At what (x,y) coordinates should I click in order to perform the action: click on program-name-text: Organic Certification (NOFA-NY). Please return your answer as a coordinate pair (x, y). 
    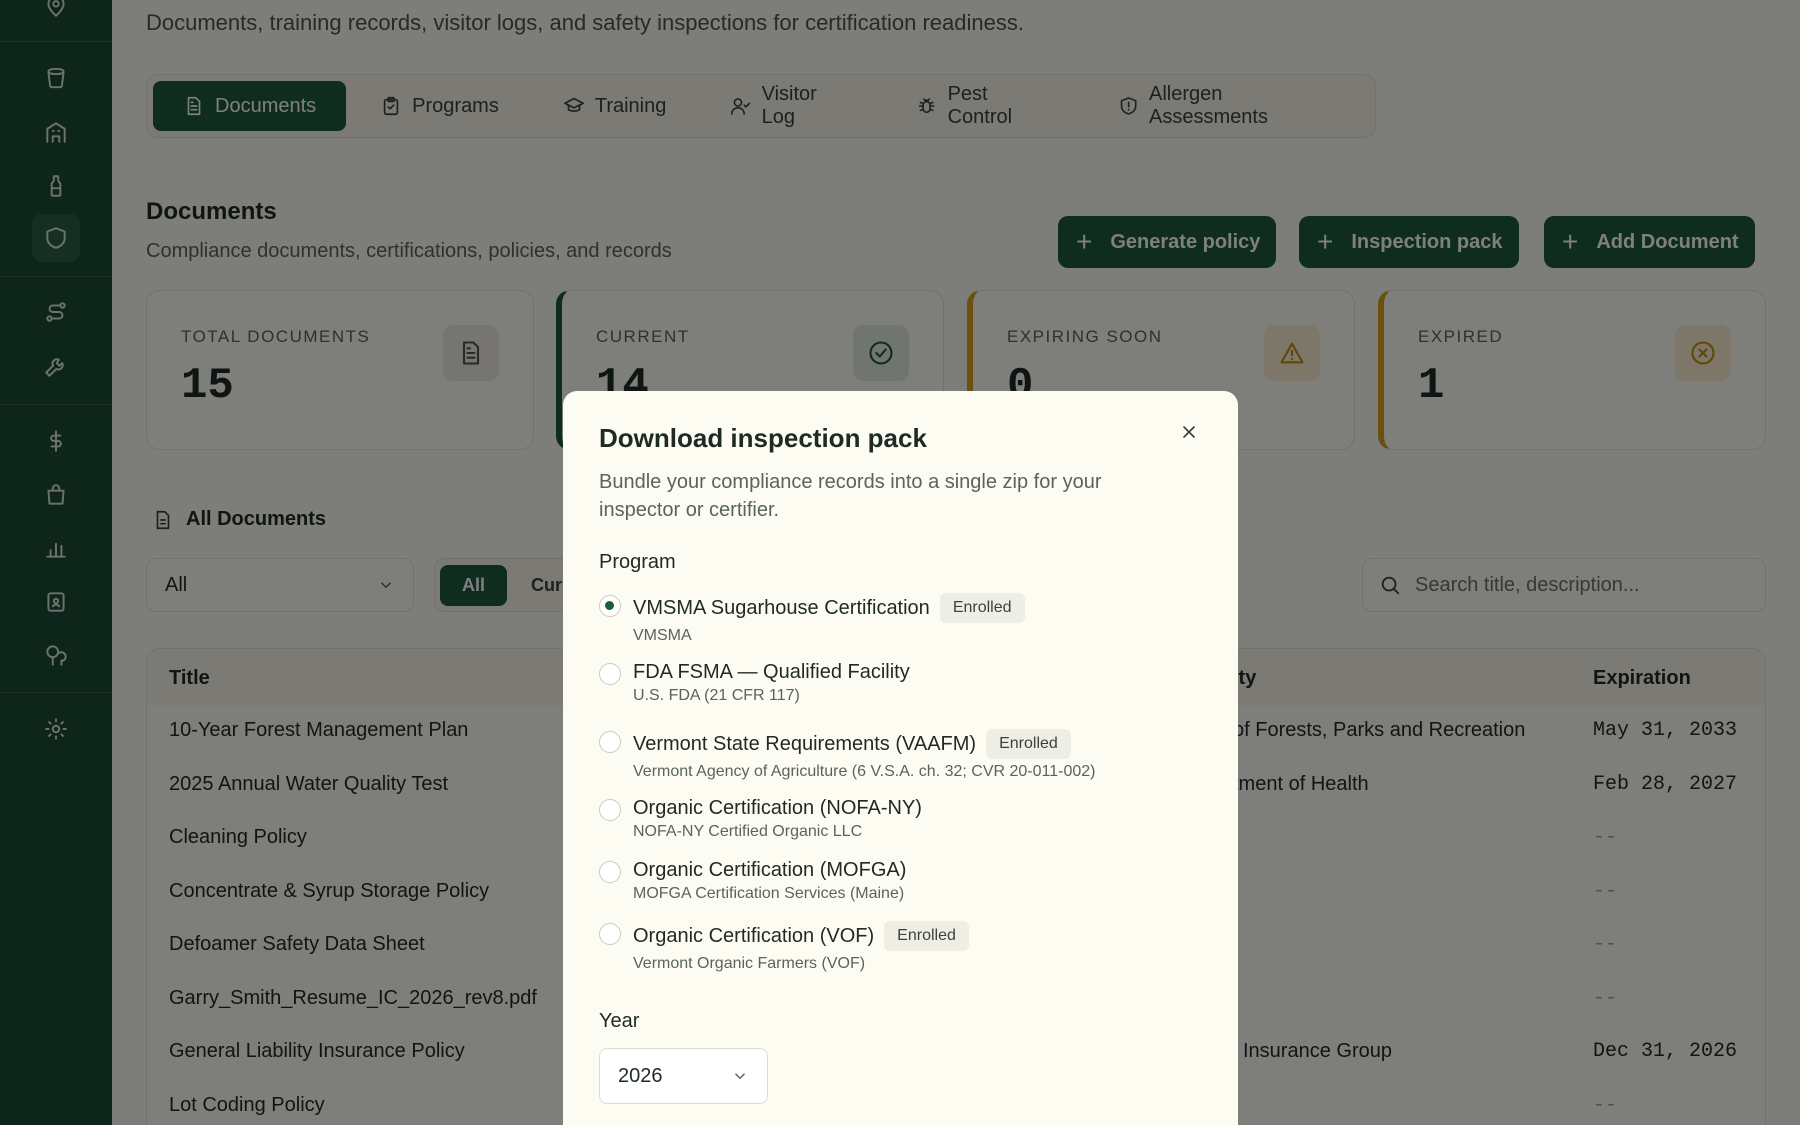
    Looking at the image, I should click on (777, 808).